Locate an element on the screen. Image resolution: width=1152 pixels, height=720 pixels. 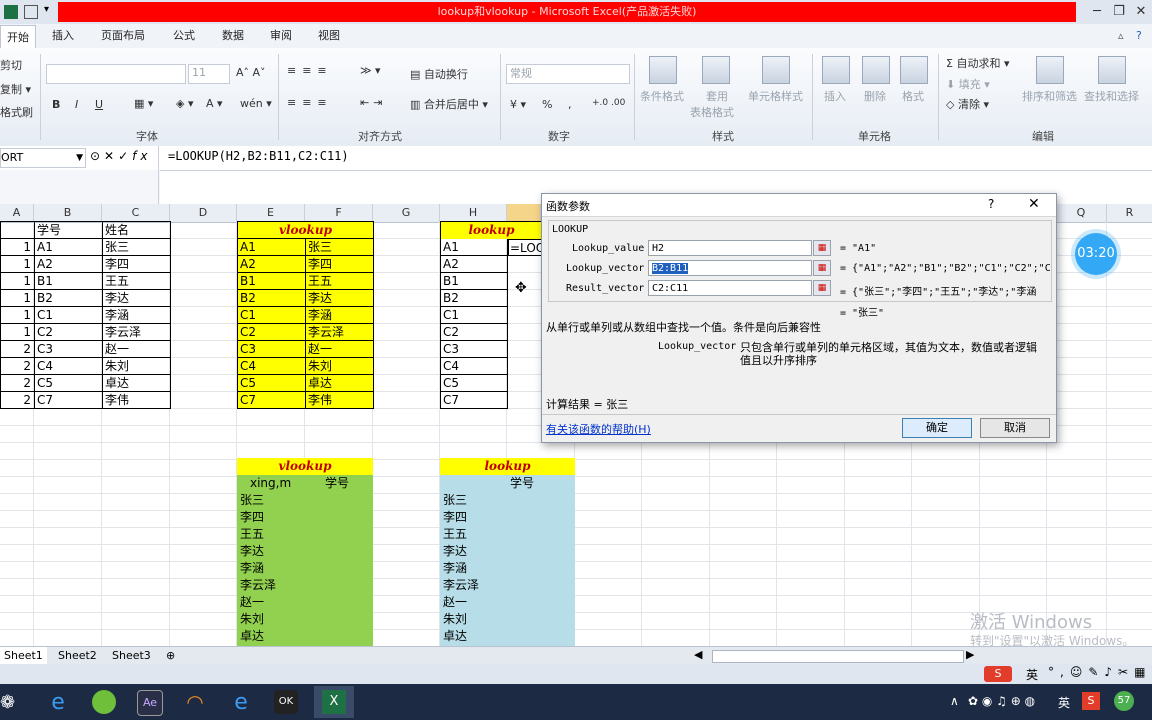
formula-buttons: ⊙✕✓fx is located at coordinates (121, 156).